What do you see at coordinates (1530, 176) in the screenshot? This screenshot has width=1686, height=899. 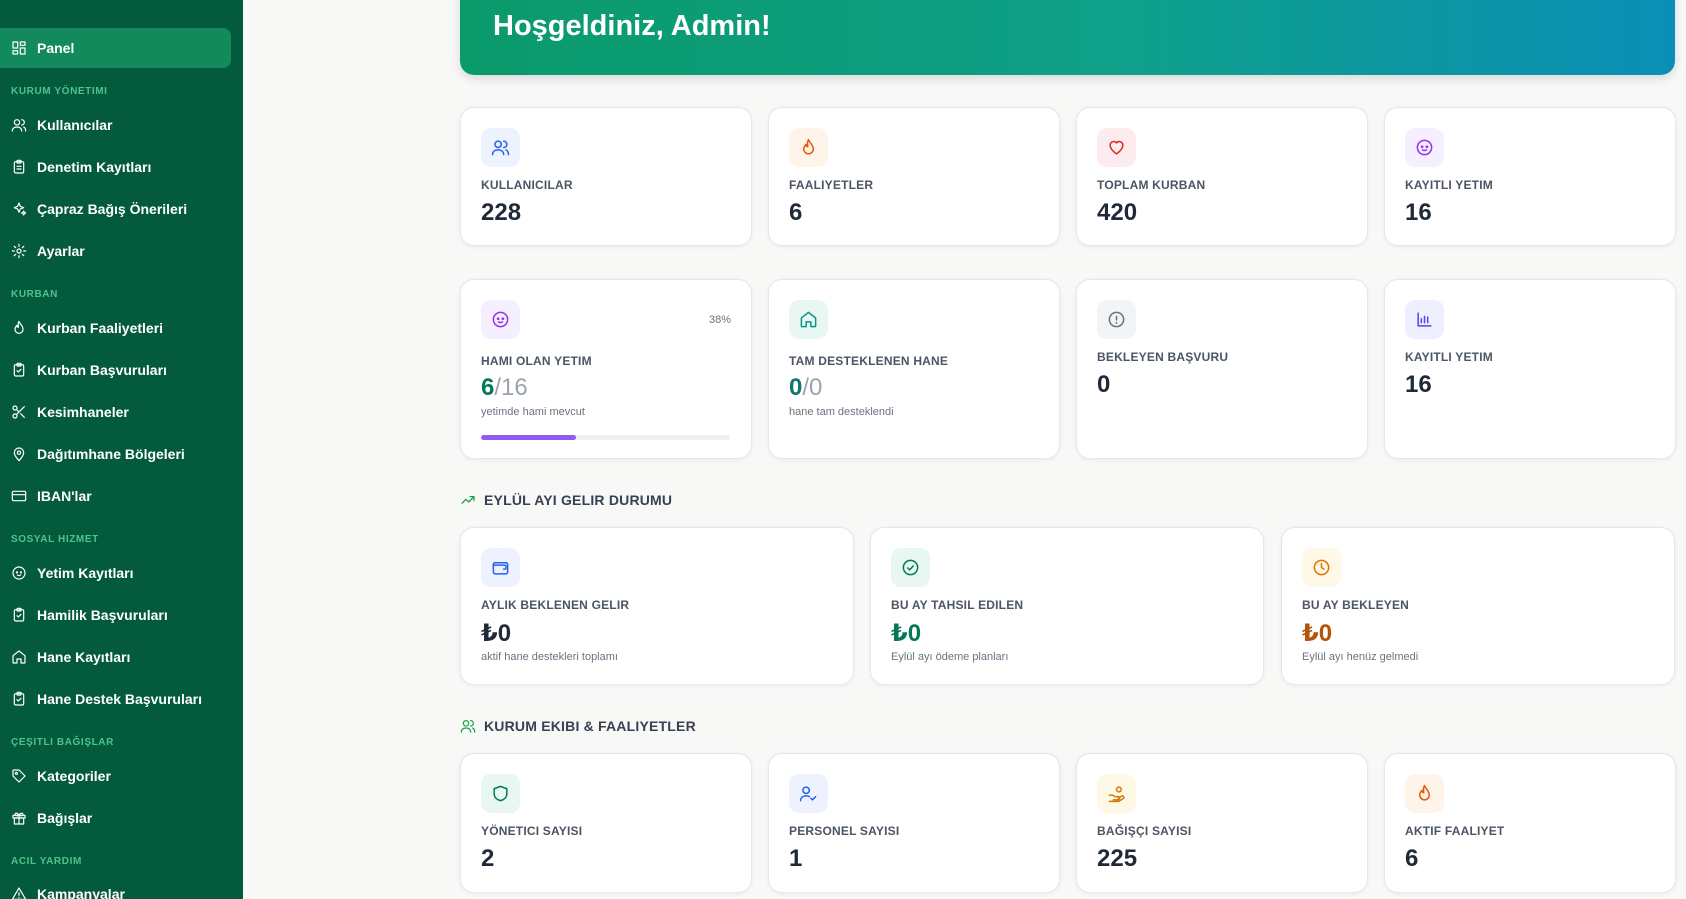 I see `stat-card-registered-orphans: KAYITLI YETIM 16` at bounding box center [1530, 176].